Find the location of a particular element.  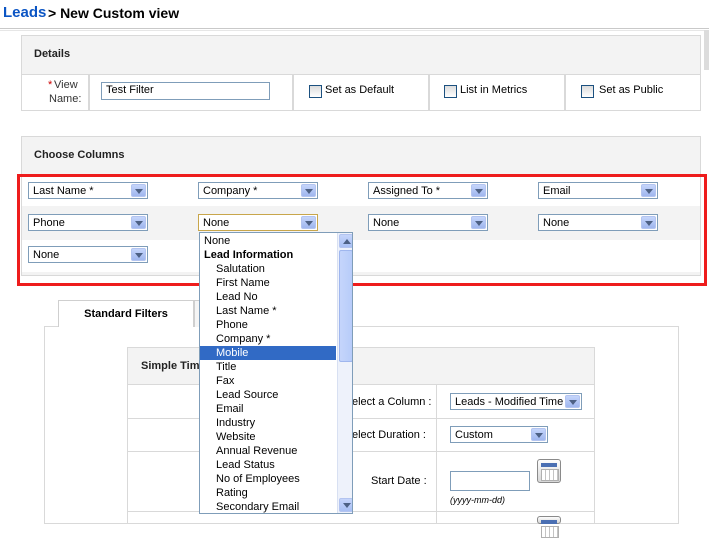

dropdown-option: Phone is located at coordinates (268, 325).